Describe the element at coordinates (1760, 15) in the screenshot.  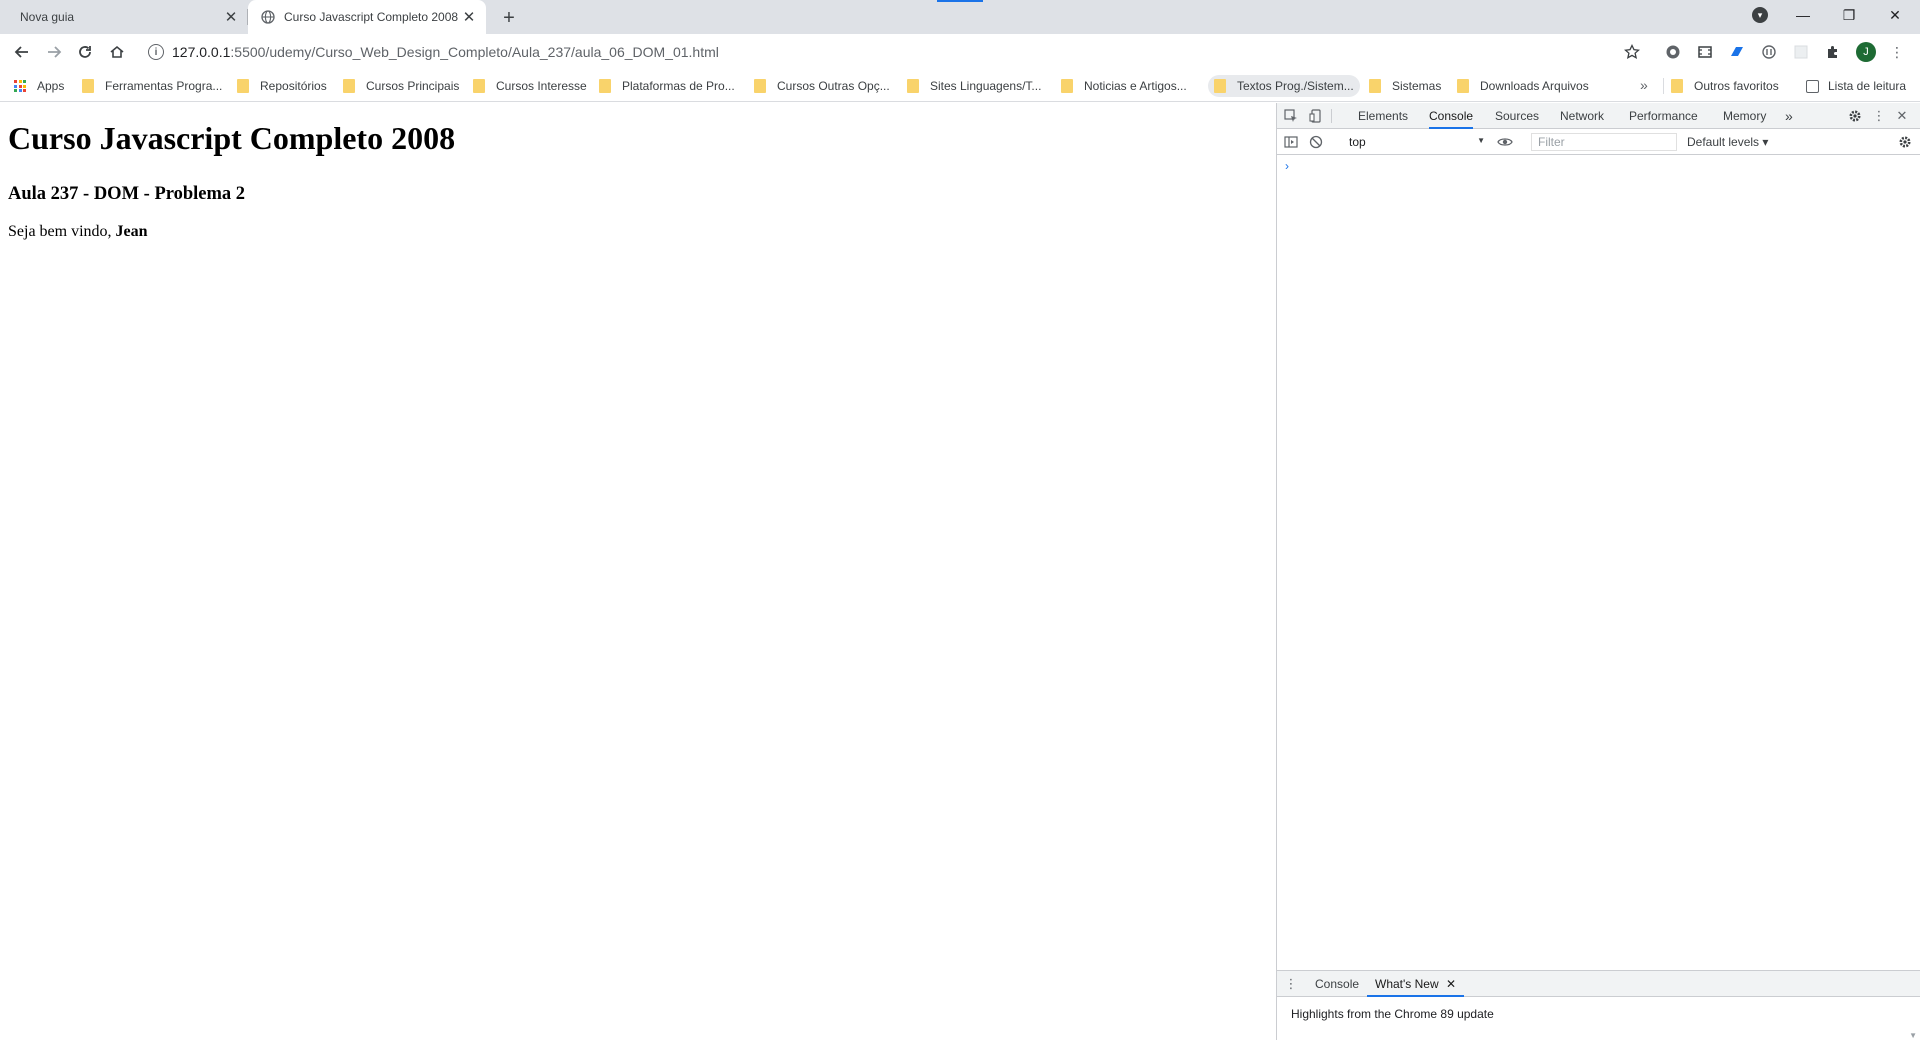
I see `tab-search-icon: ▾` at that location.